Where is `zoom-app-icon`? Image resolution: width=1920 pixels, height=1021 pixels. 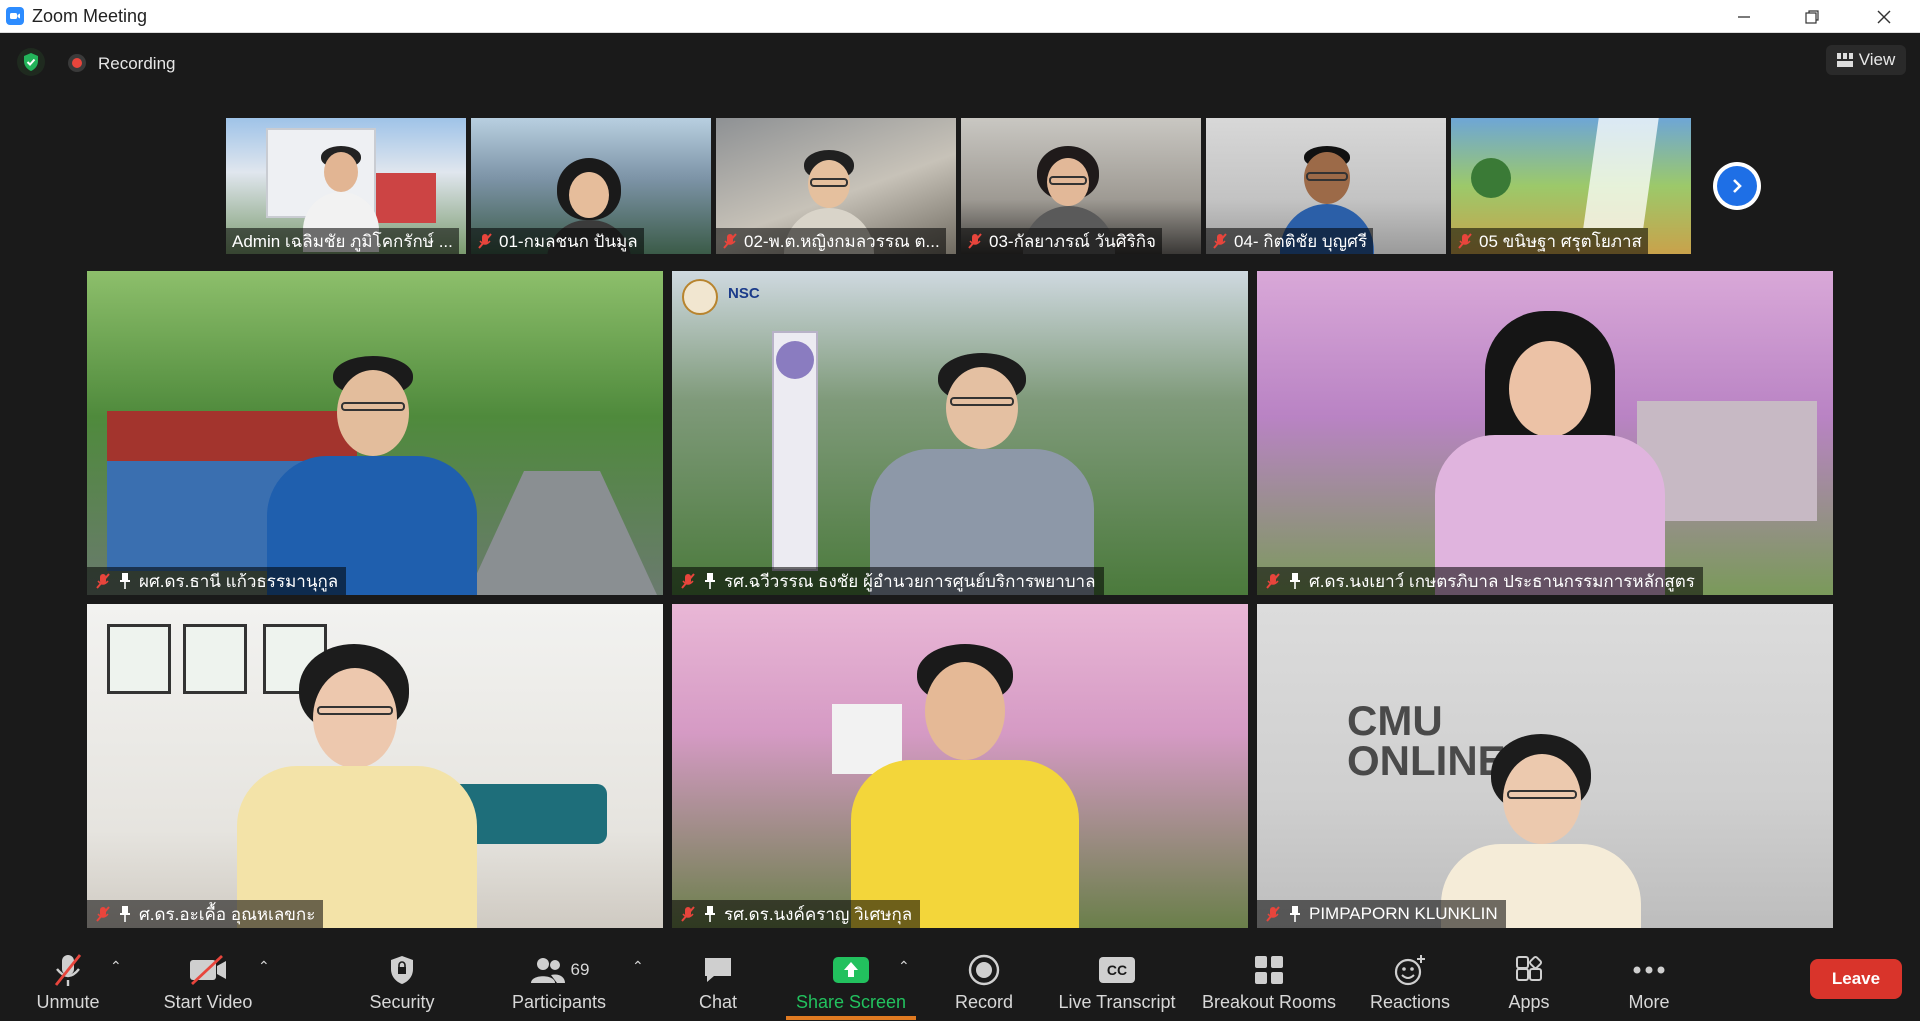 zoom-app-icon is located at coordinates (15, 16).